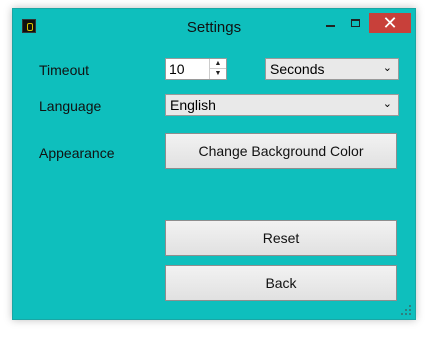 The width and height of the screenshot is (439, 340). Describe the element at coordinates (297, 69) in the screenshot. I see `timeout-units-value: Seconds` at that location.